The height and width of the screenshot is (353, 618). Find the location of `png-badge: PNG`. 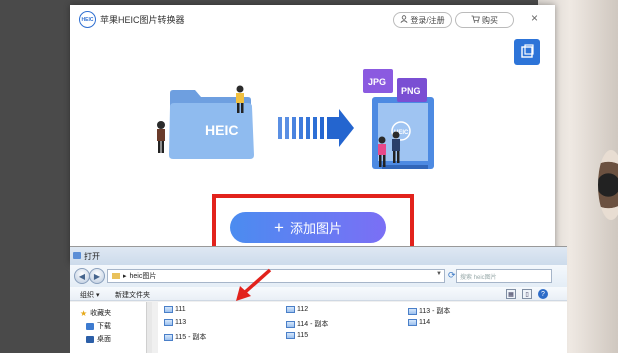

png-badge: PNG is located at coordinates (412, 90).